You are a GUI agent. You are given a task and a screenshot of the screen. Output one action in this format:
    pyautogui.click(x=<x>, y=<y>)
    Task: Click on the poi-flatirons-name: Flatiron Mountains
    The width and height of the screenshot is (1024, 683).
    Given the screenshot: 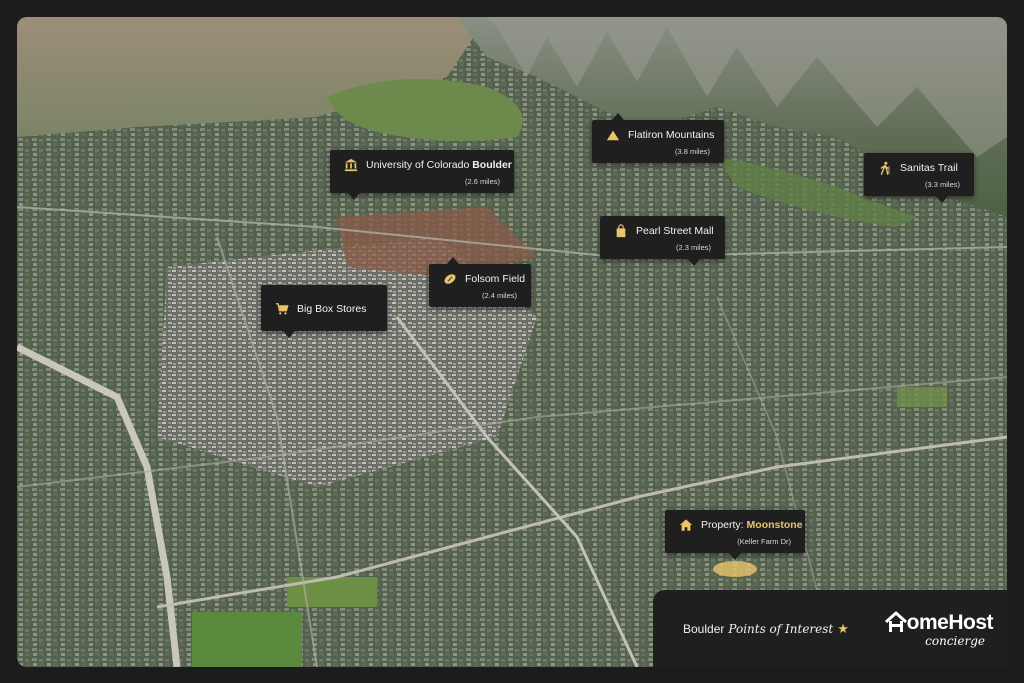 What is the action you would take?
    pyautogui.click(x=671, y=135)
    